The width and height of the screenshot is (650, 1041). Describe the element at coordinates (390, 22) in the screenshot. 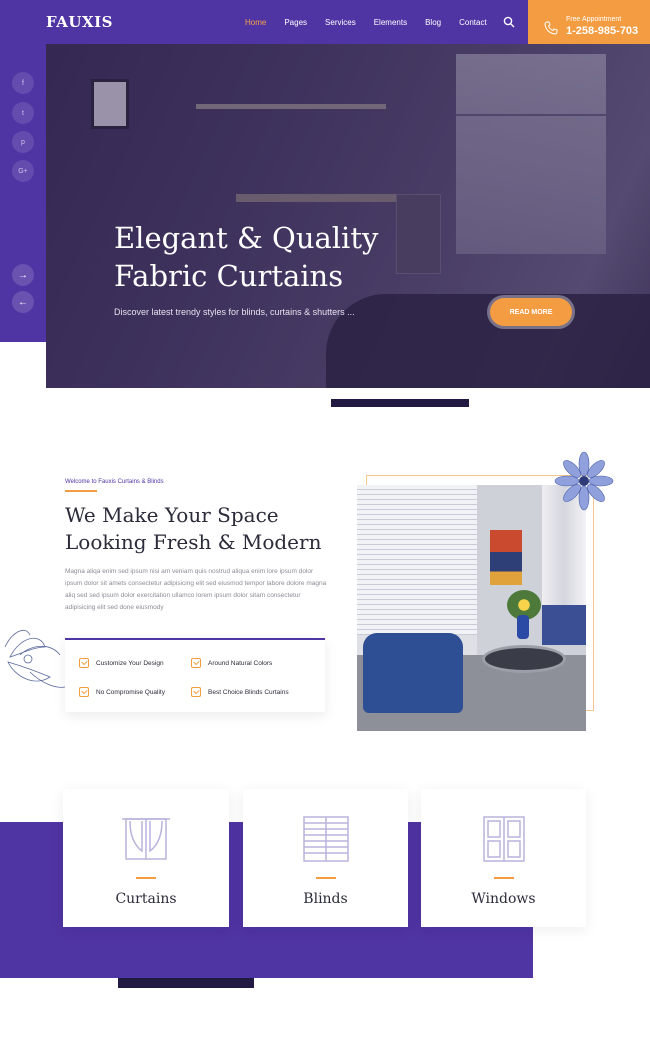

I see `nav-elements: Elements` at that location.